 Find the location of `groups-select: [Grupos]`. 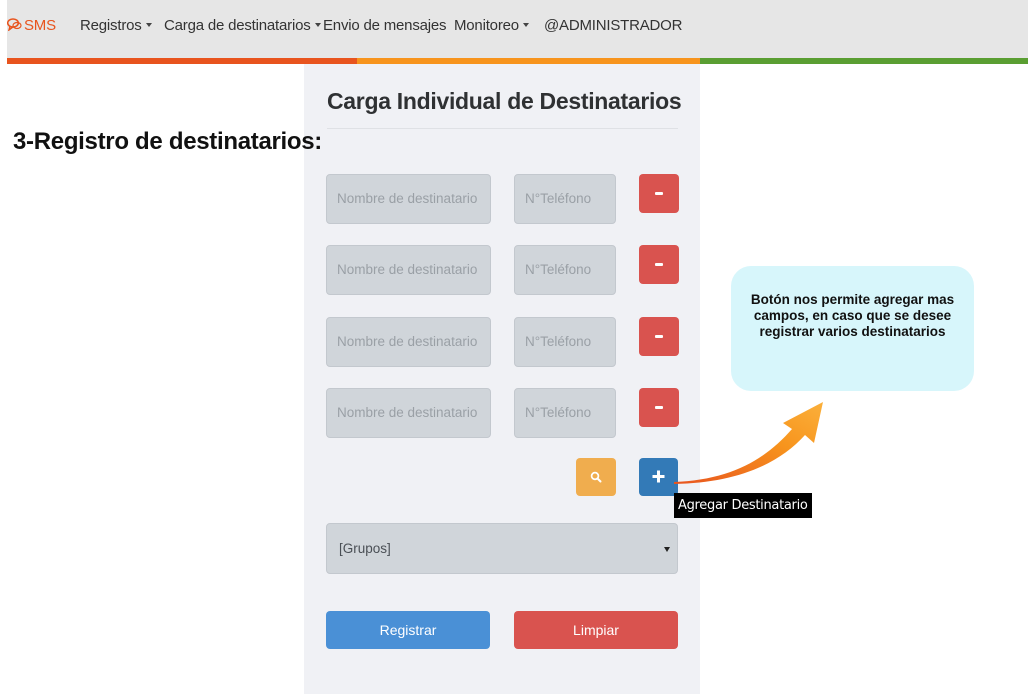

groups-select: [Grupos] is located at coordinates (502, 548).